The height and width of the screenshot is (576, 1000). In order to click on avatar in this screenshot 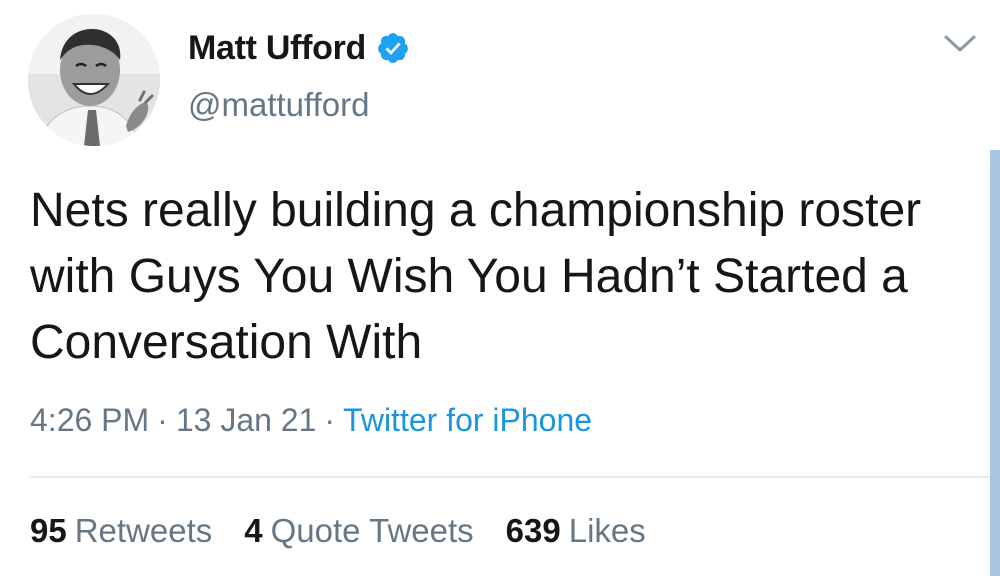, I will do `click(94, 80)`.